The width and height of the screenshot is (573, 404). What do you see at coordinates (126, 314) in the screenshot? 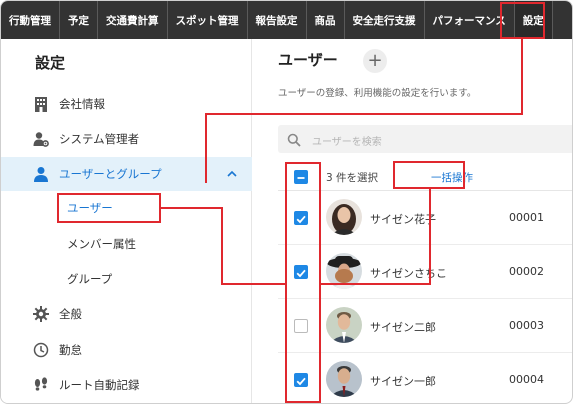
I see `sidebar-item-general: 全般` at bounding box center [126, 314].